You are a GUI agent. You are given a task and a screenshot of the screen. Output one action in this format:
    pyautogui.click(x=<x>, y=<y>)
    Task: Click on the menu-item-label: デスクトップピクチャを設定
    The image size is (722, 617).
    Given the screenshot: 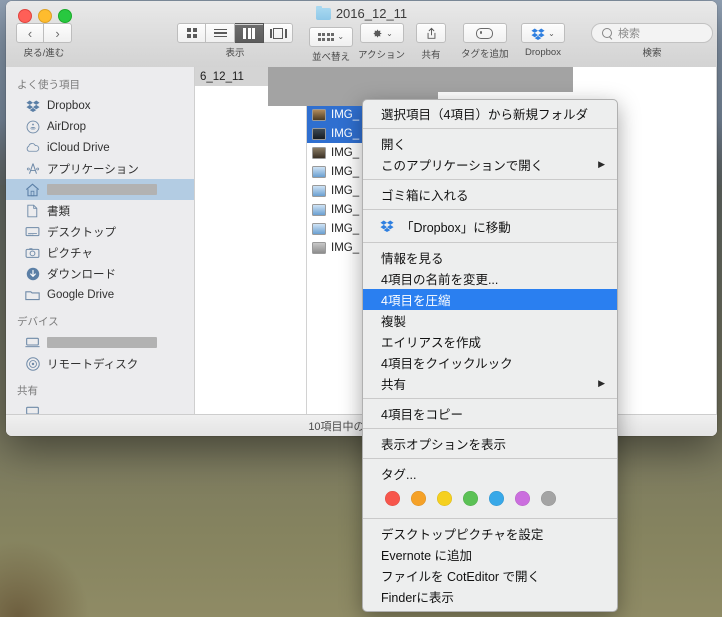 What is the action you would take?
    pyautogui.click(x=462, y=535)
    